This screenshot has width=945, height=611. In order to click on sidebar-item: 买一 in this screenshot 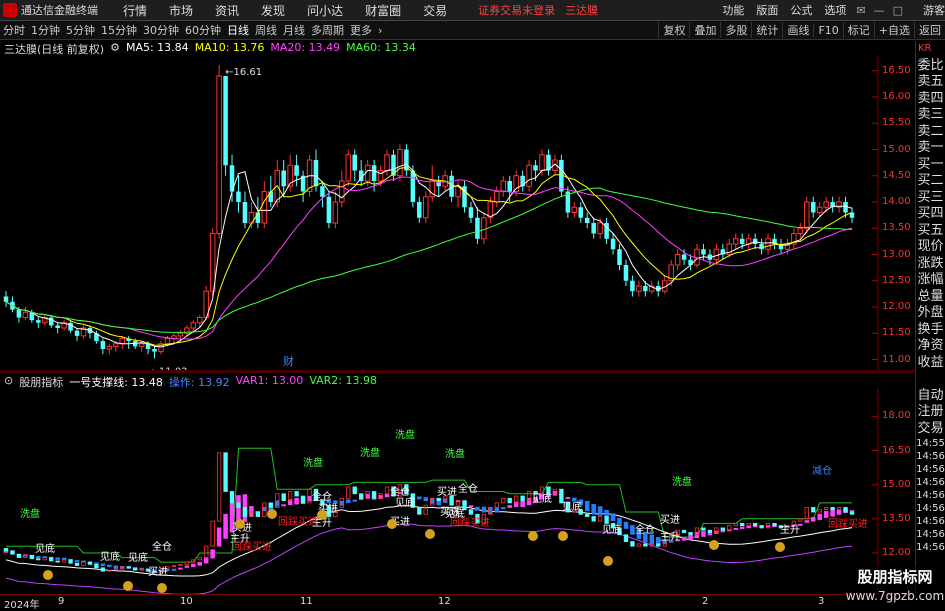, I will do `click(930, 164)`.